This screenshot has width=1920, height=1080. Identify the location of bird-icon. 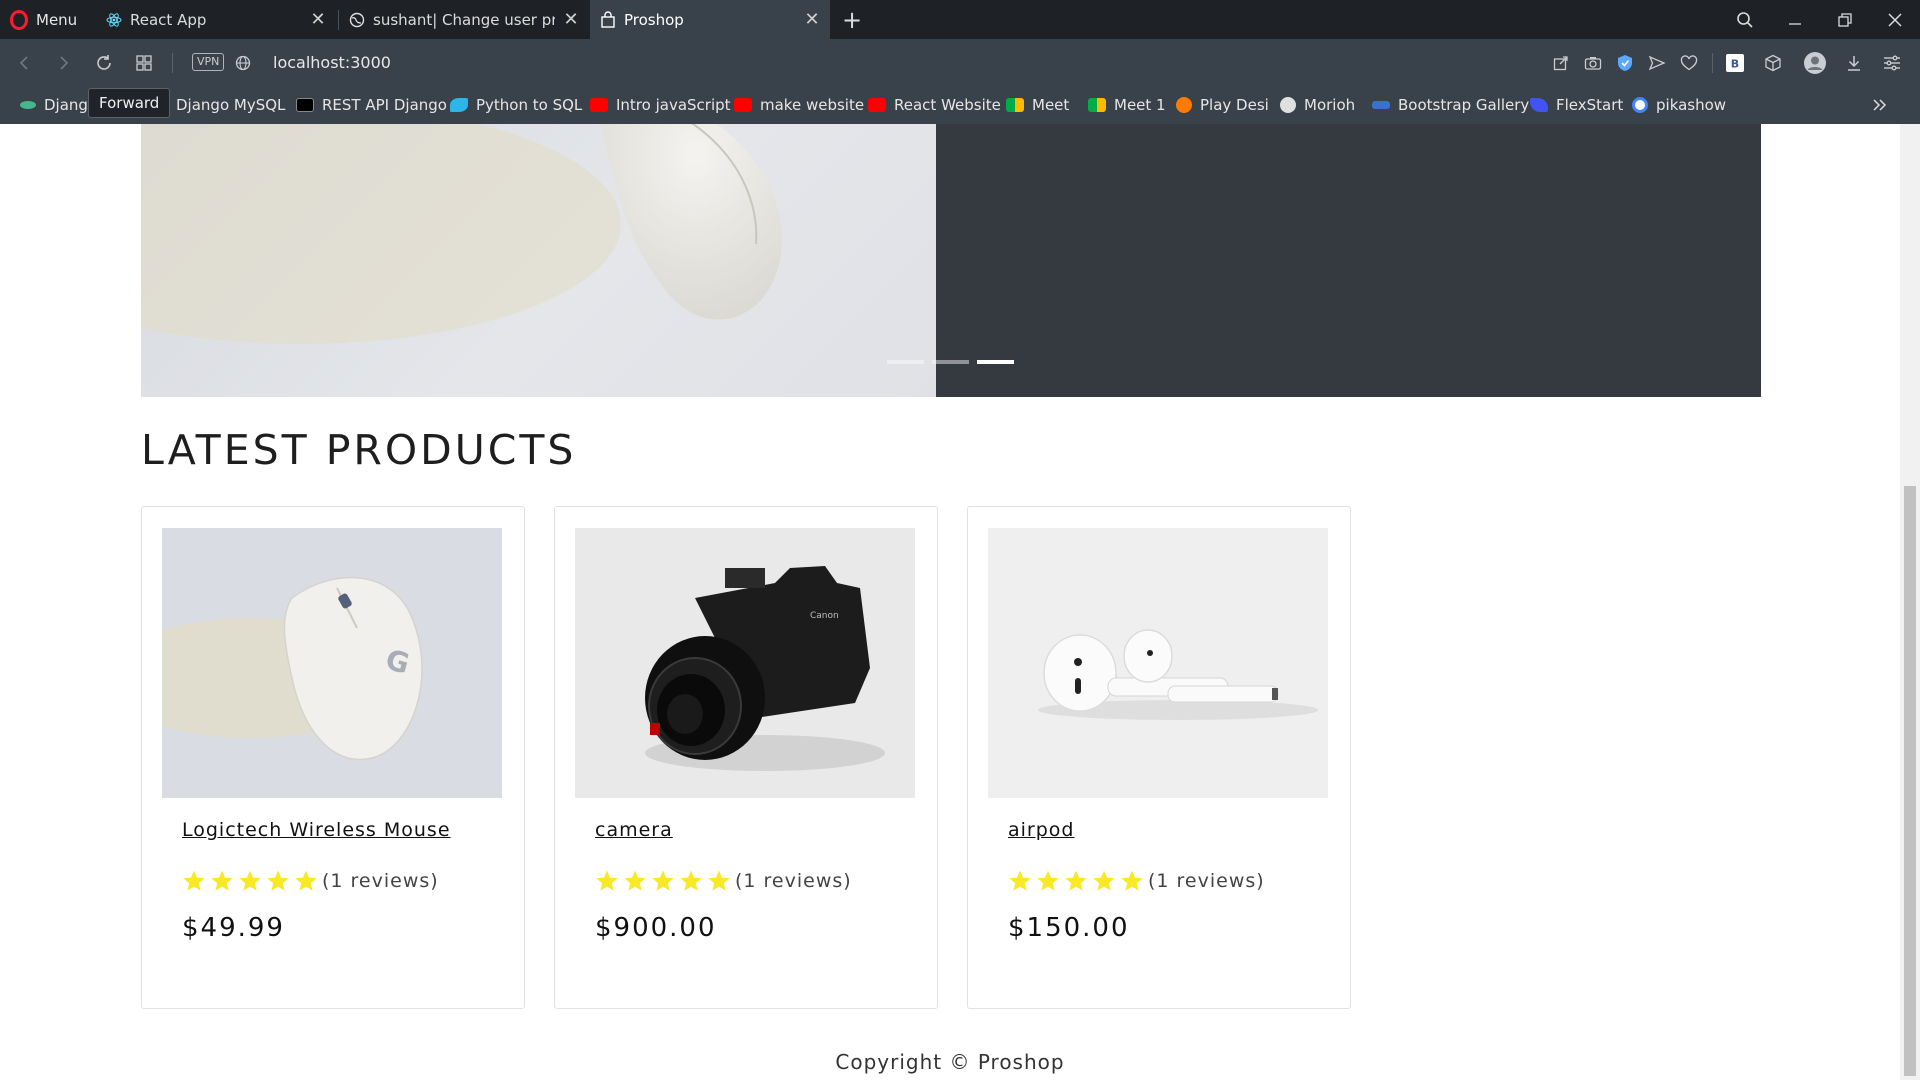
(459, 105).